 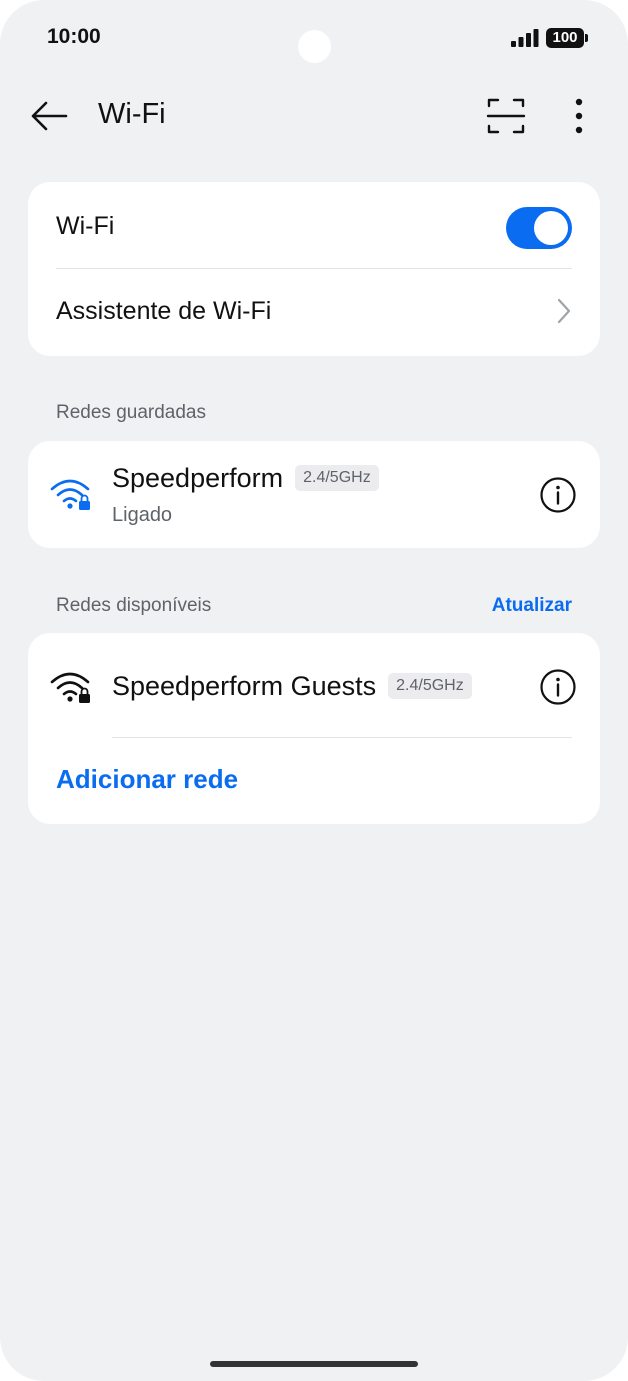 What do you see at coordinates (564, 311) in the screenshot?
I see `chevron-right-icon` at bounding box center [564, 311].